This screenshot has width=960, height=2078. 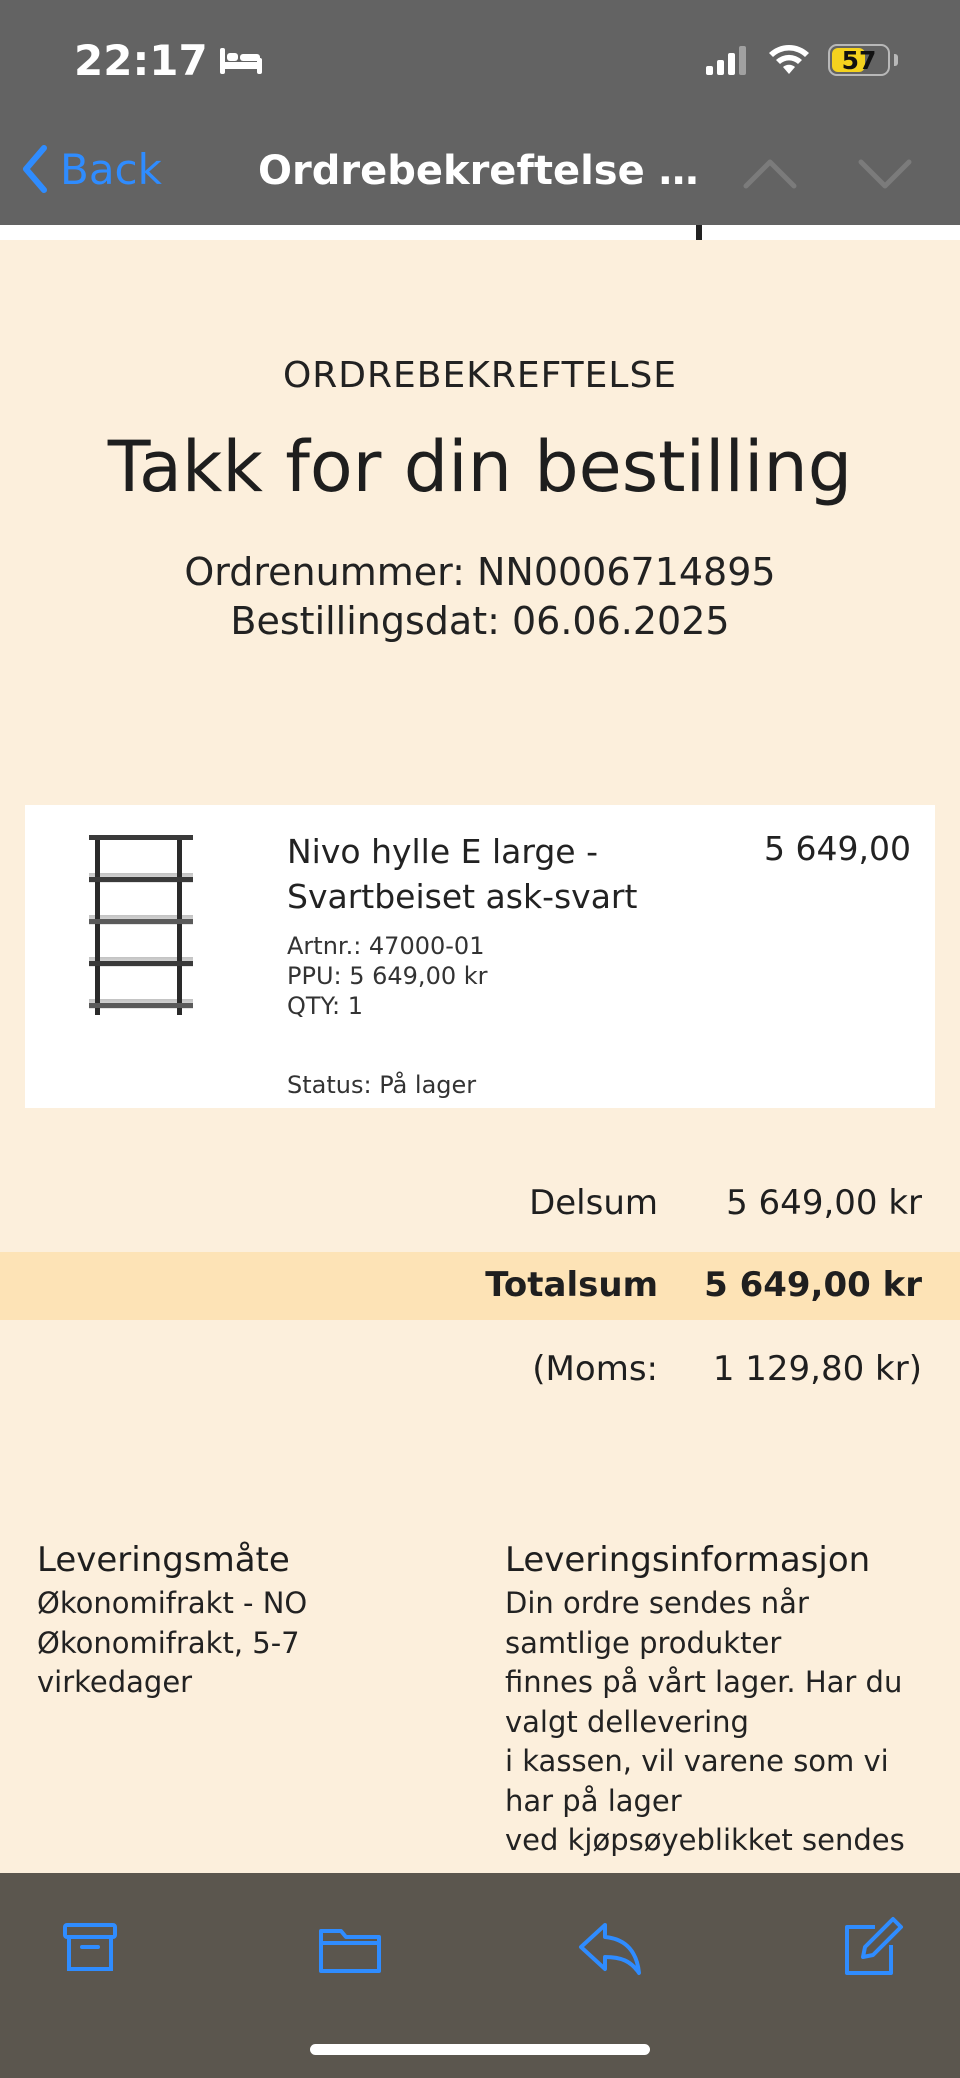 I want to click on wifi-icon, so click(x=789, y=59).